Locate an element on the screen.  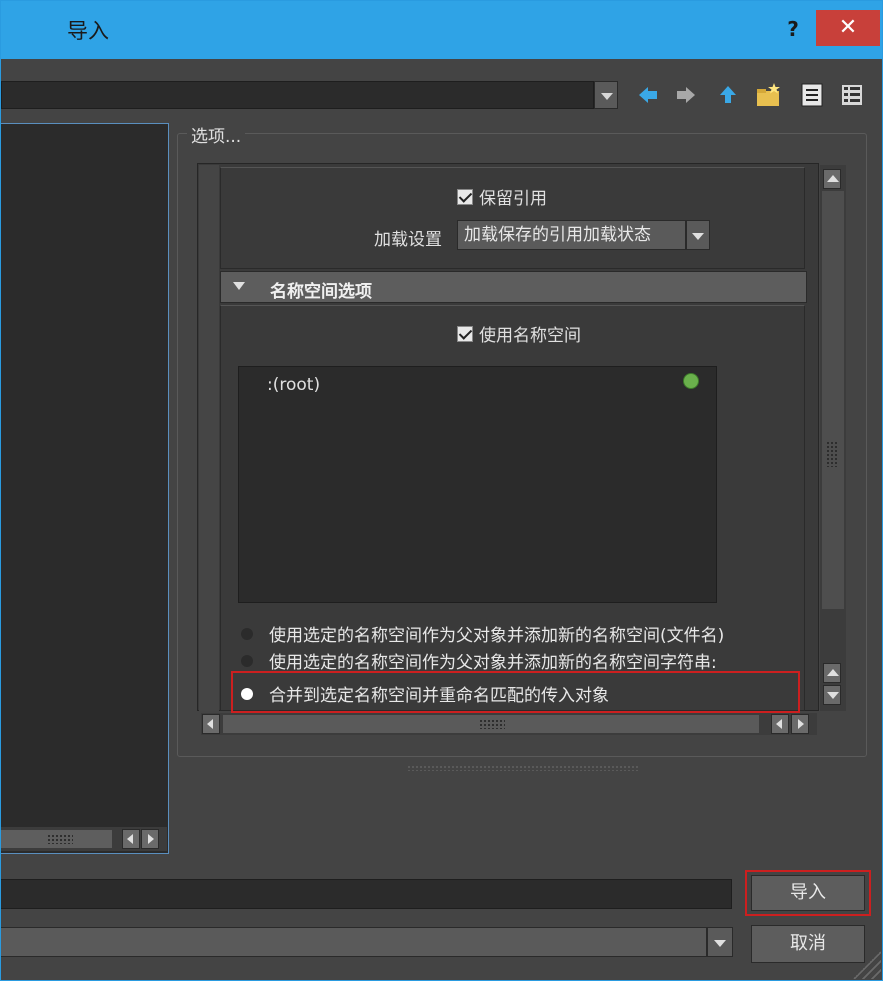
title-bar is located at coordinates (441, 30).